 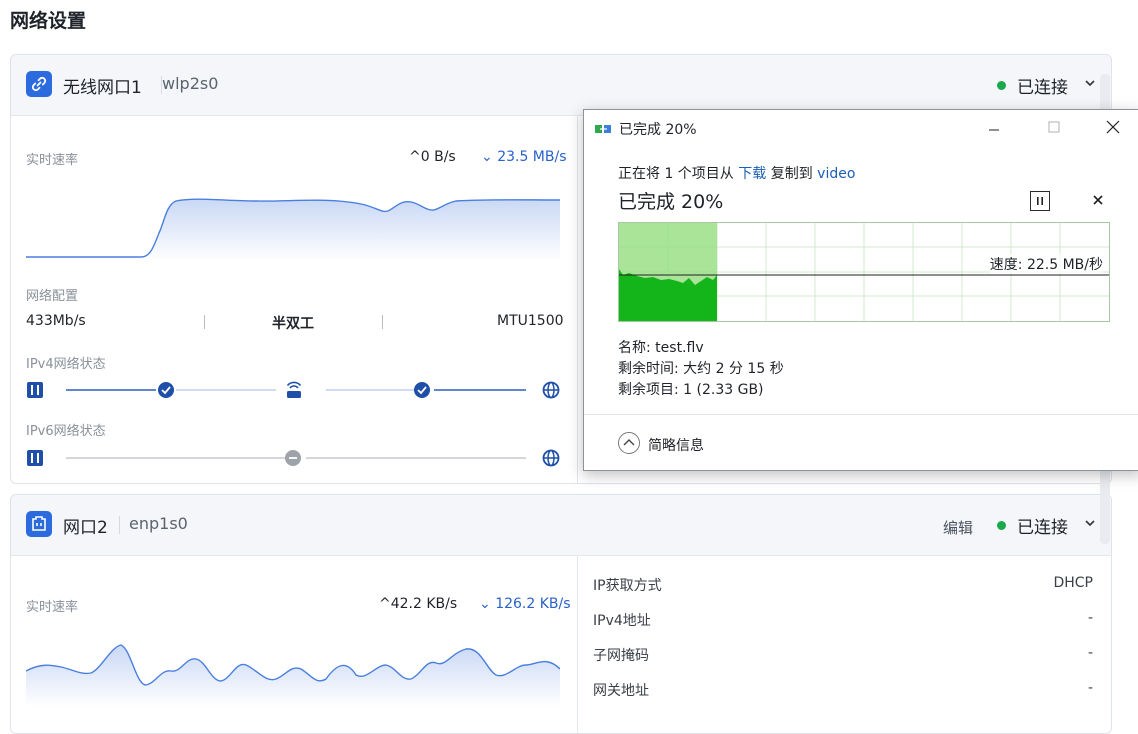 I want to click on copy-description-prefix: 正在将 1 个项目从, so click(x=678, y=174).